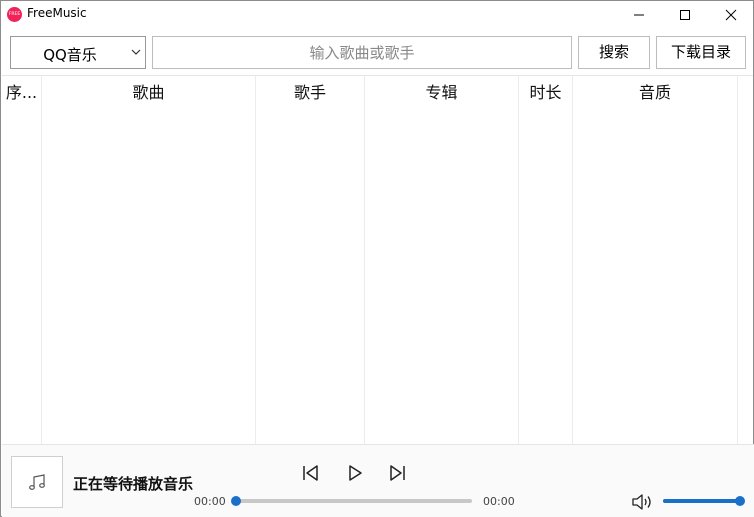 This screenshot has width=754, height=517. What do you see at coordinates (351, 501) in the screenshot?
I see `progress-slider` at bounding box center [351, 501].